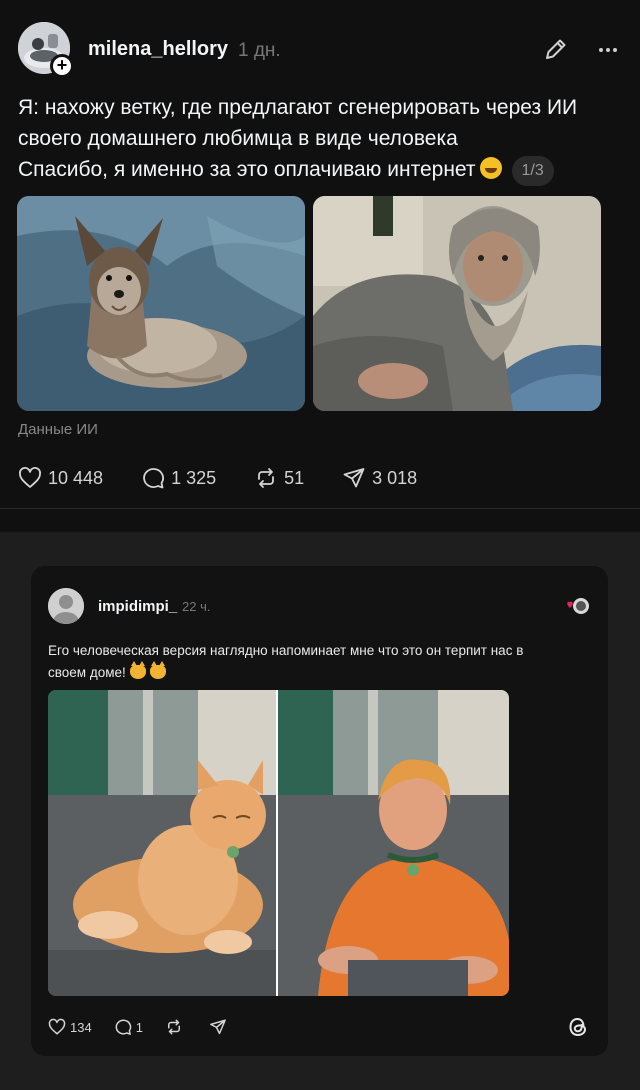 The width and height of the screenshot is (640, 1090). What do you see at coordinates (259, 50) in the screenshot?
I see `post-time: 1 дн.` at bounding box center [259, 50].